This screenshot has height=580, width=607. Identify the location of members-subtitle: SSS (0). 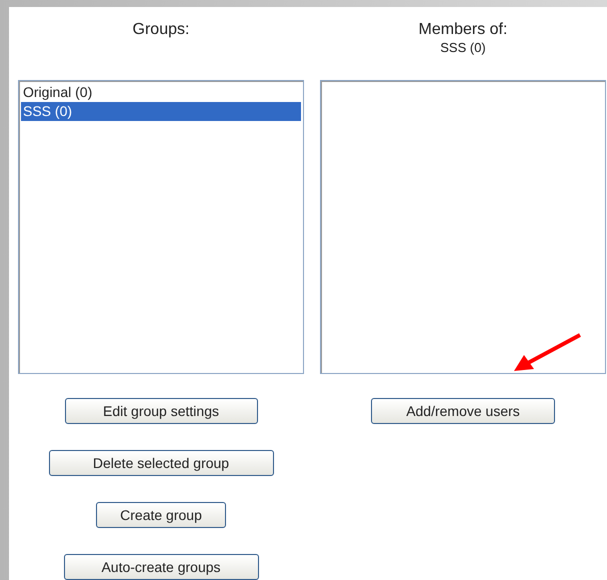
(463, 48).